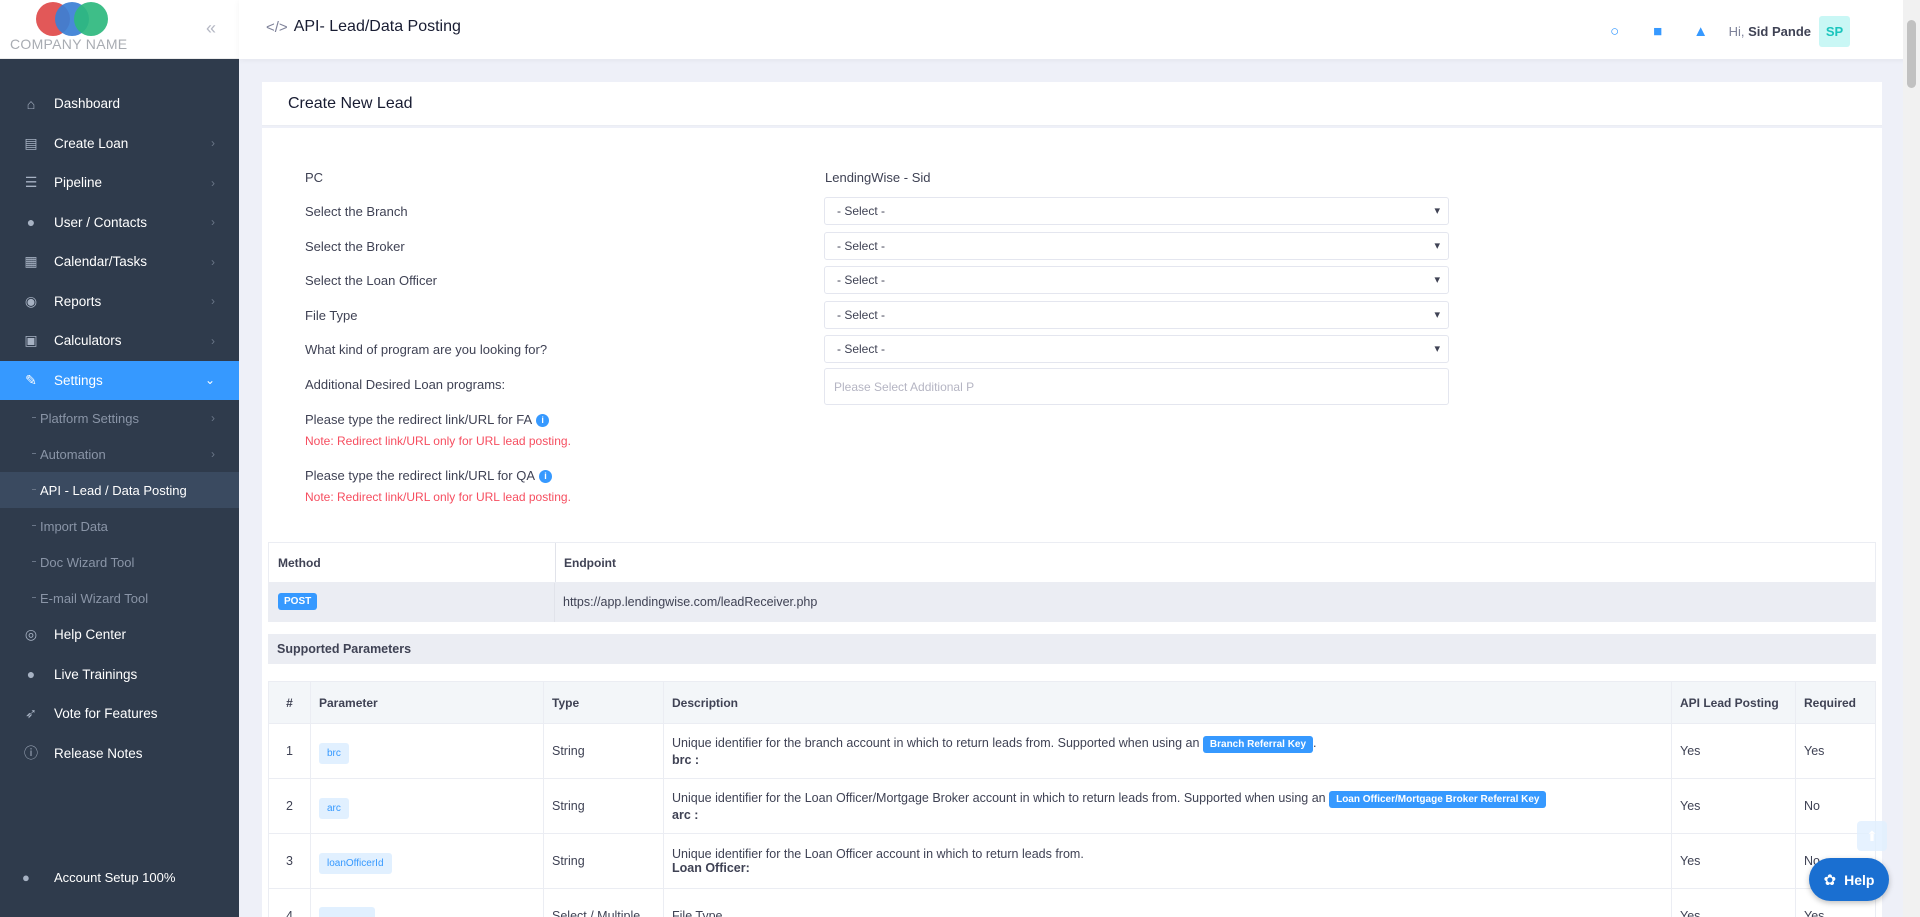 Image resolution: width=1920 pixels, height=917 pixels. What do you see at coordinates (298, 601) in the screenshot?
I see `method-badge: POST` at bounding box center [298, 601].